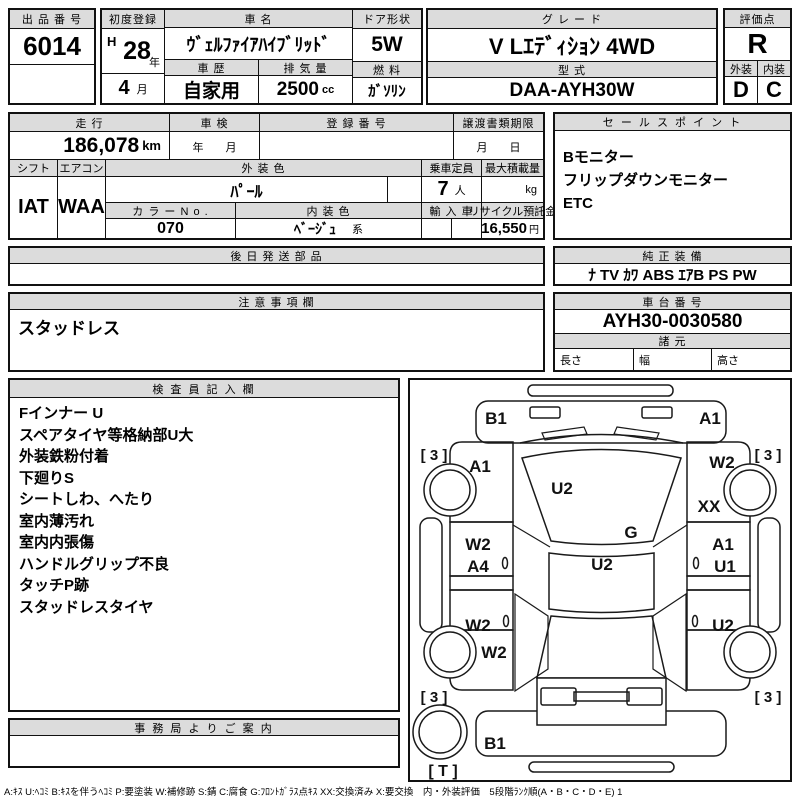  I want to click on exterior-color-value: ﾊﾟｰﾙ, so click(247, 190).